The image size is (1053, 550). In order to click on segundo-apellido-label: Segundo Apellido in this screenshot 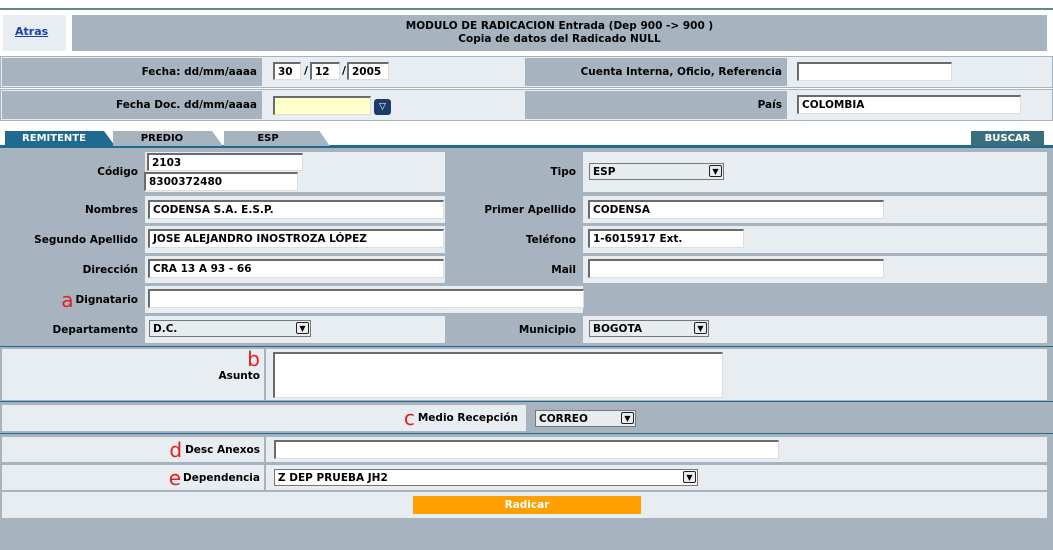, I will do `click(86, 239)`.